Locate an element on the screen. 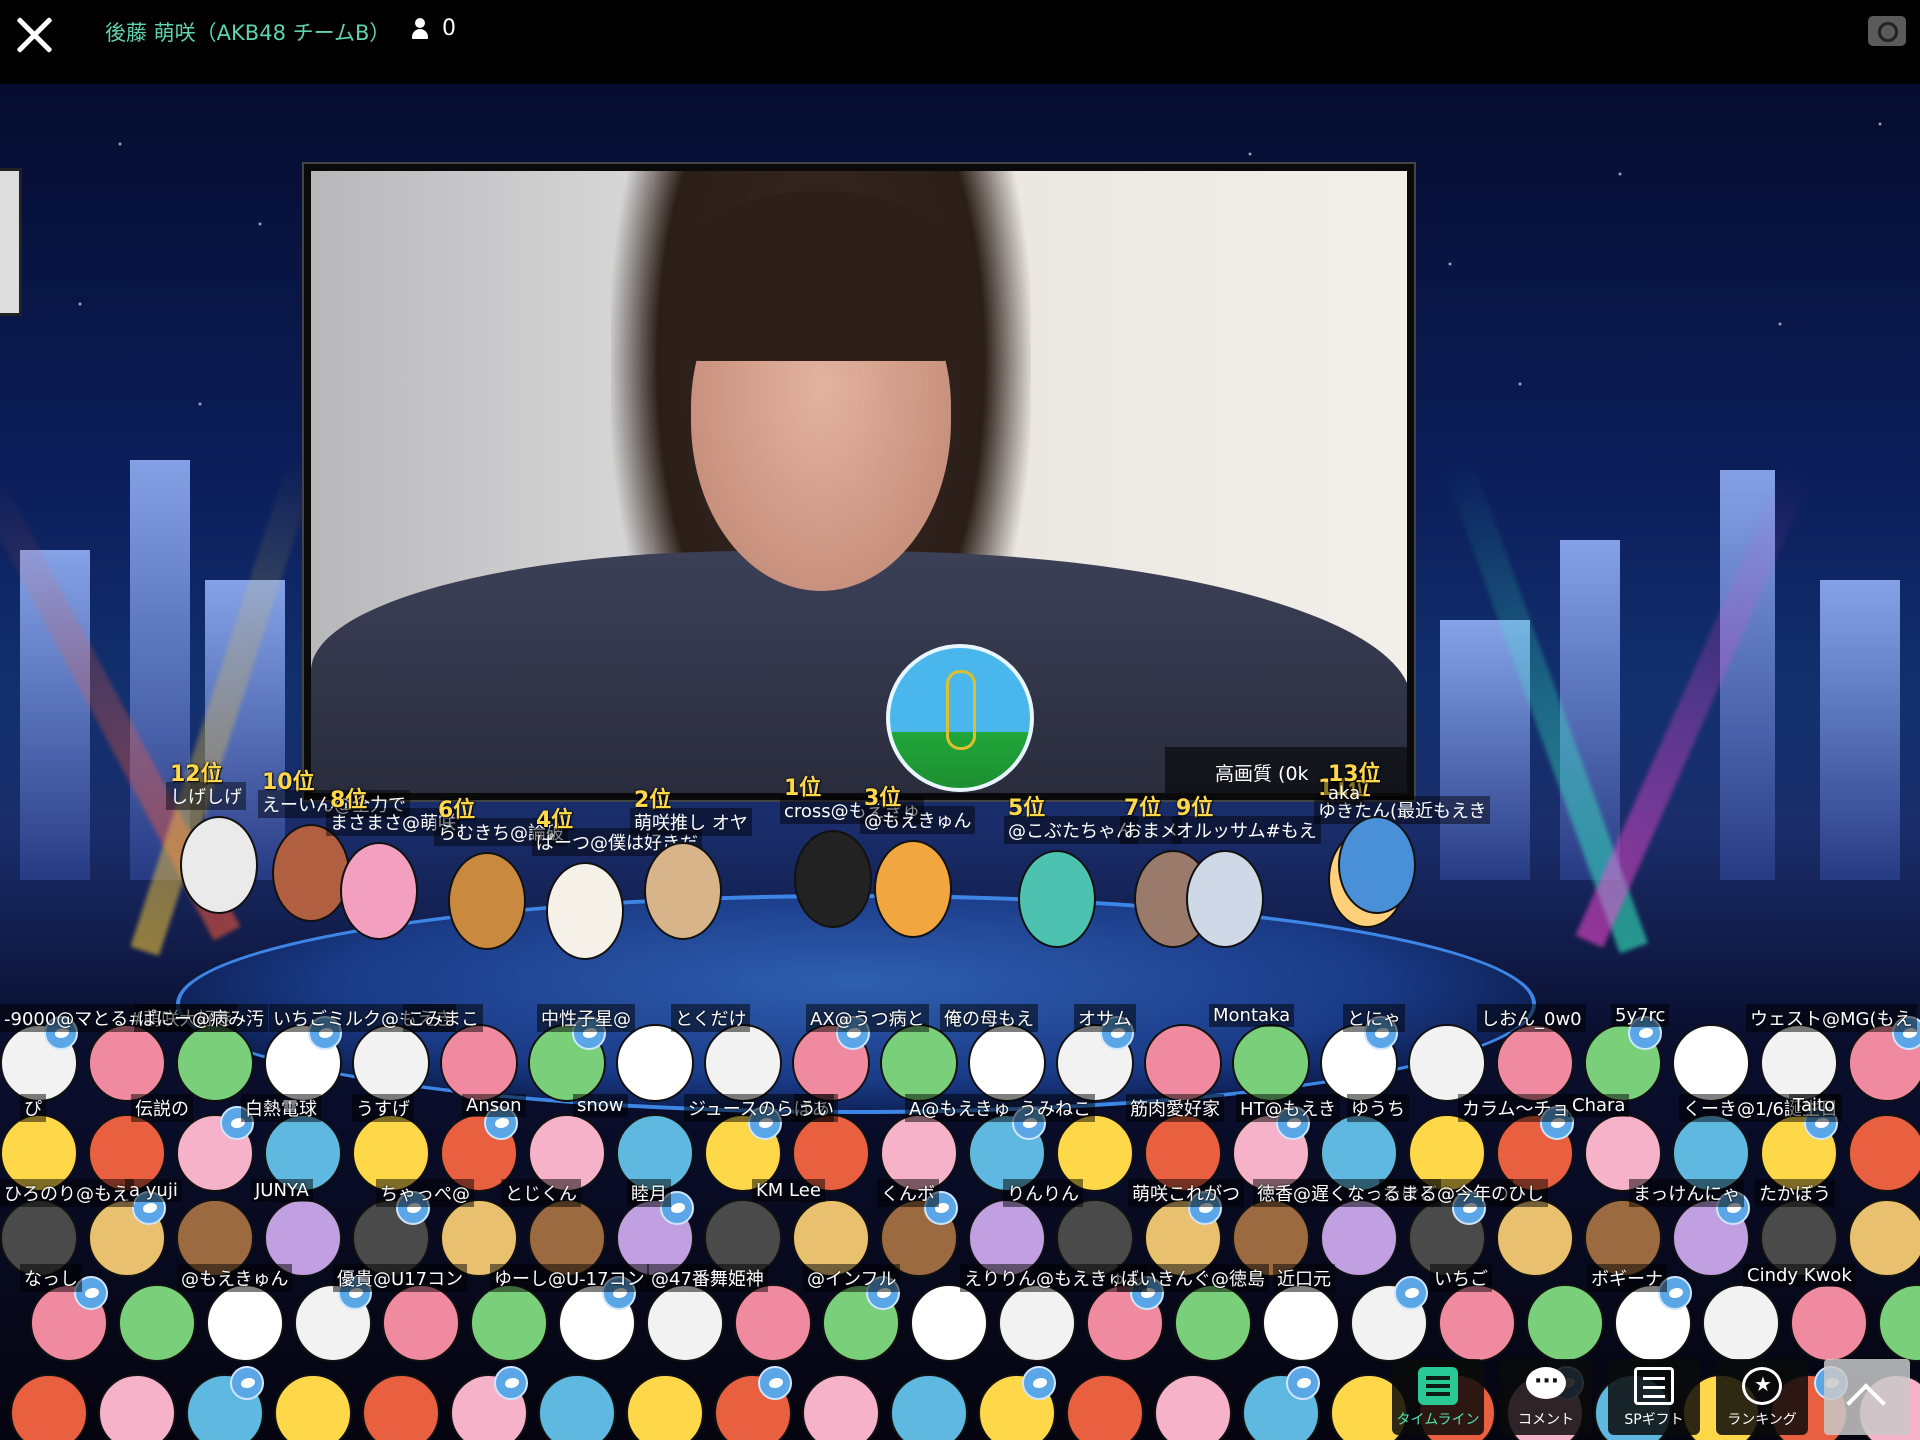  fan-name: 白熱電球 is located at coordinates (281, 1108).